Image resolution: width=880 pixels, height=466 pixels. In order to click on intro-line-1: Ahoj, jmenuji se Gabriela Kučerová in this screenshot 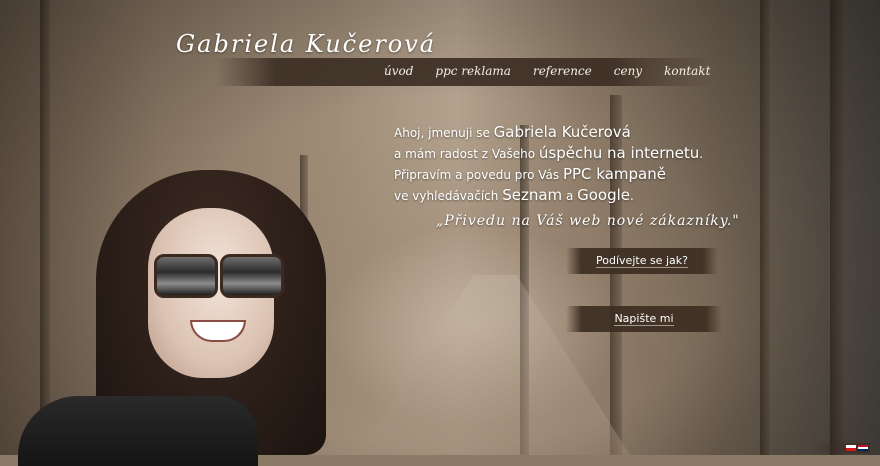, I will do `click(554, 132)`.